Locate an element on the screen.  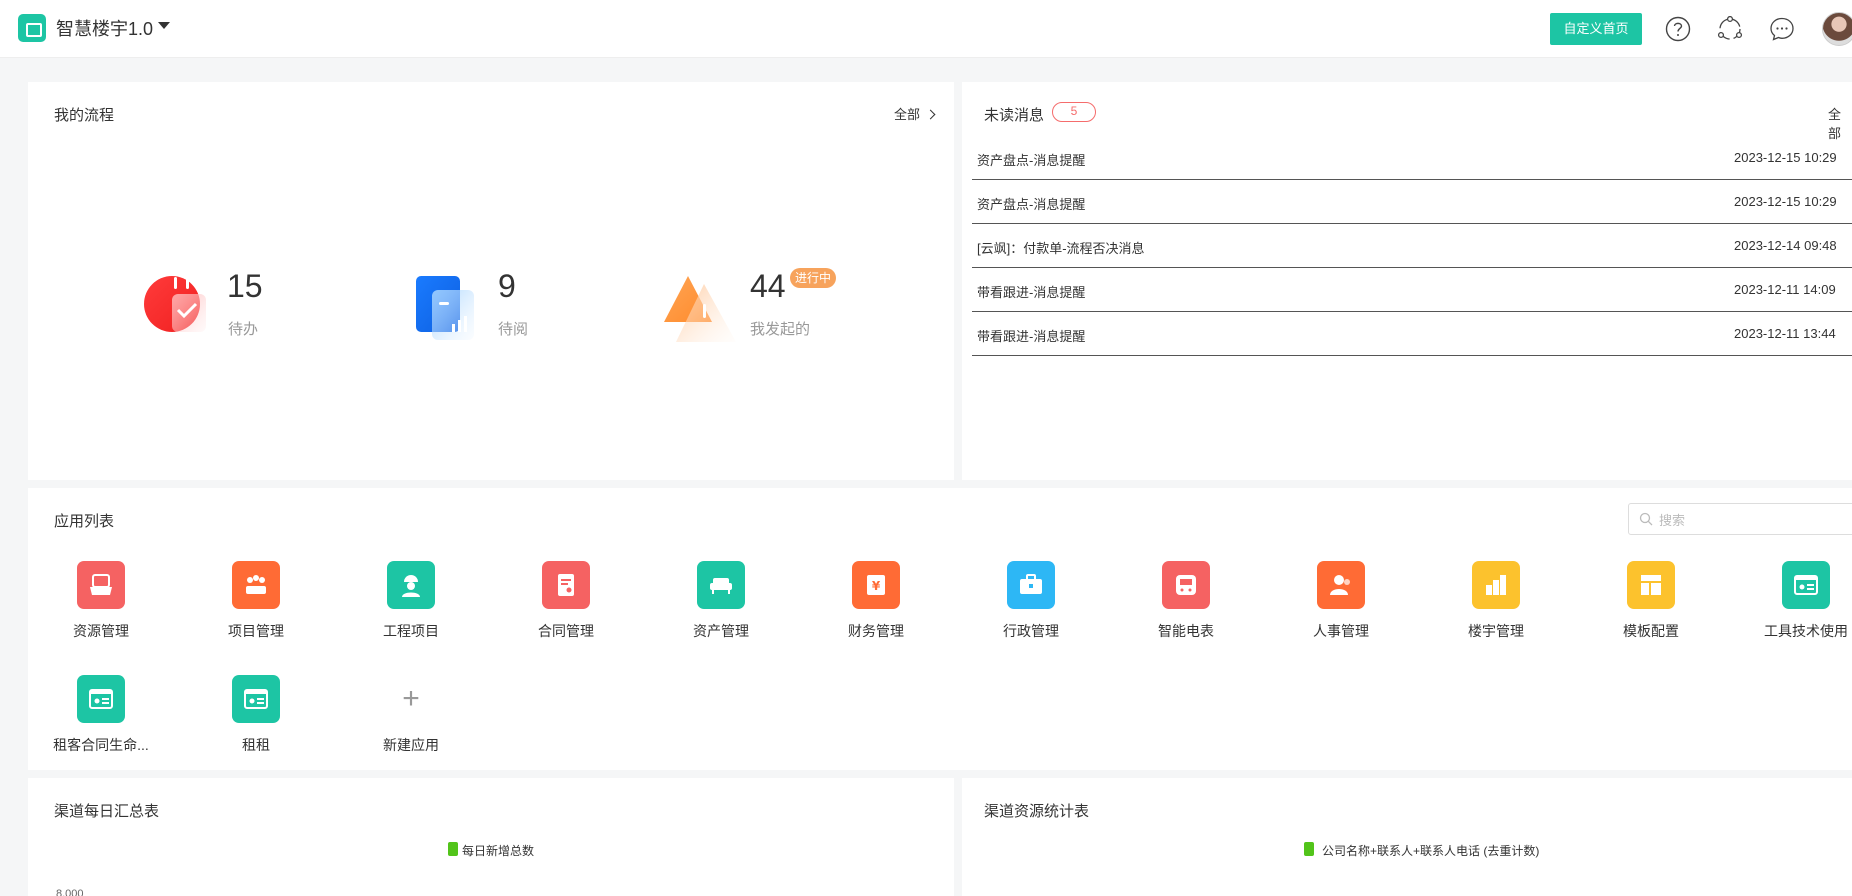
app-label: 项目管理 is located at coordinates (256, 631).